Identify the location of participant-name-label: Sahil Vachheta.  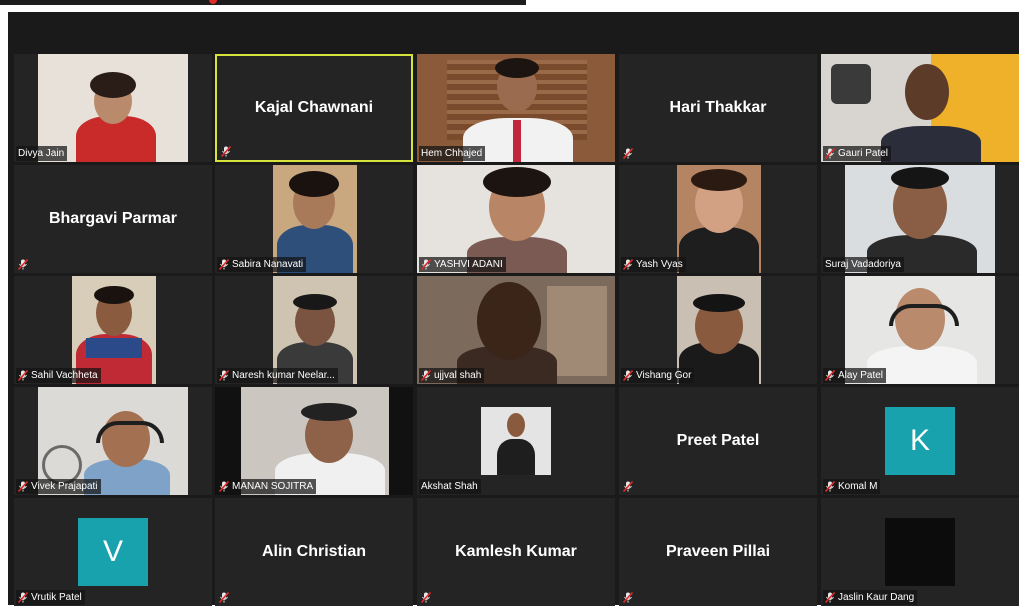
(58, 375).